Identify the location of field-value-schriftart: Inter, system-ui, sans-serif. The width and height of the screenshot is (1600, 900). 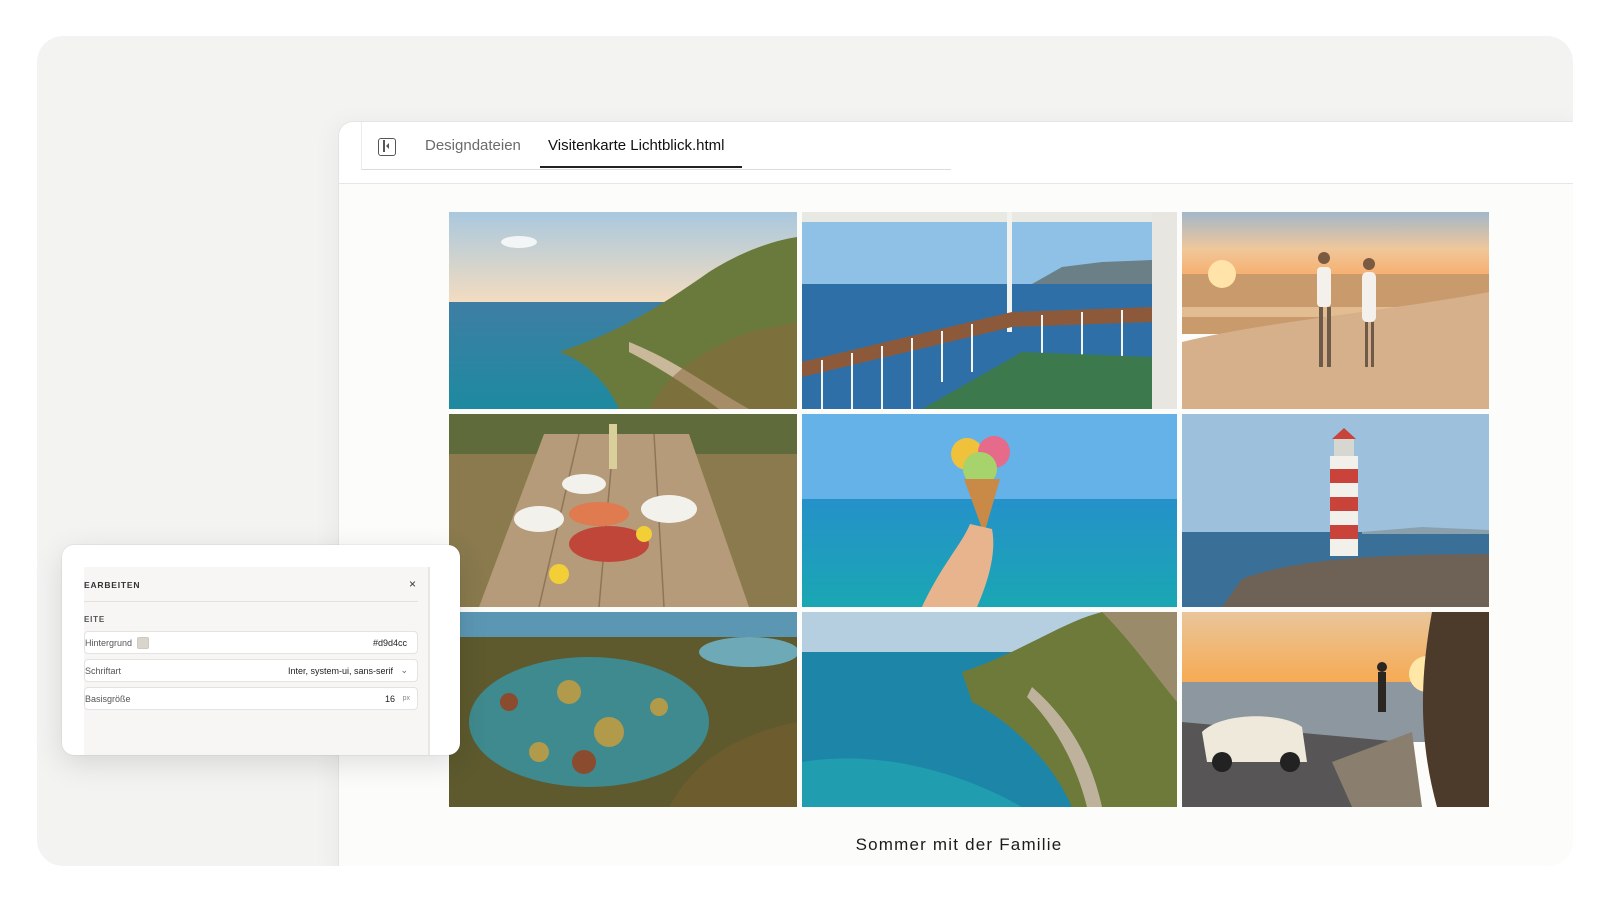
(340, 671).